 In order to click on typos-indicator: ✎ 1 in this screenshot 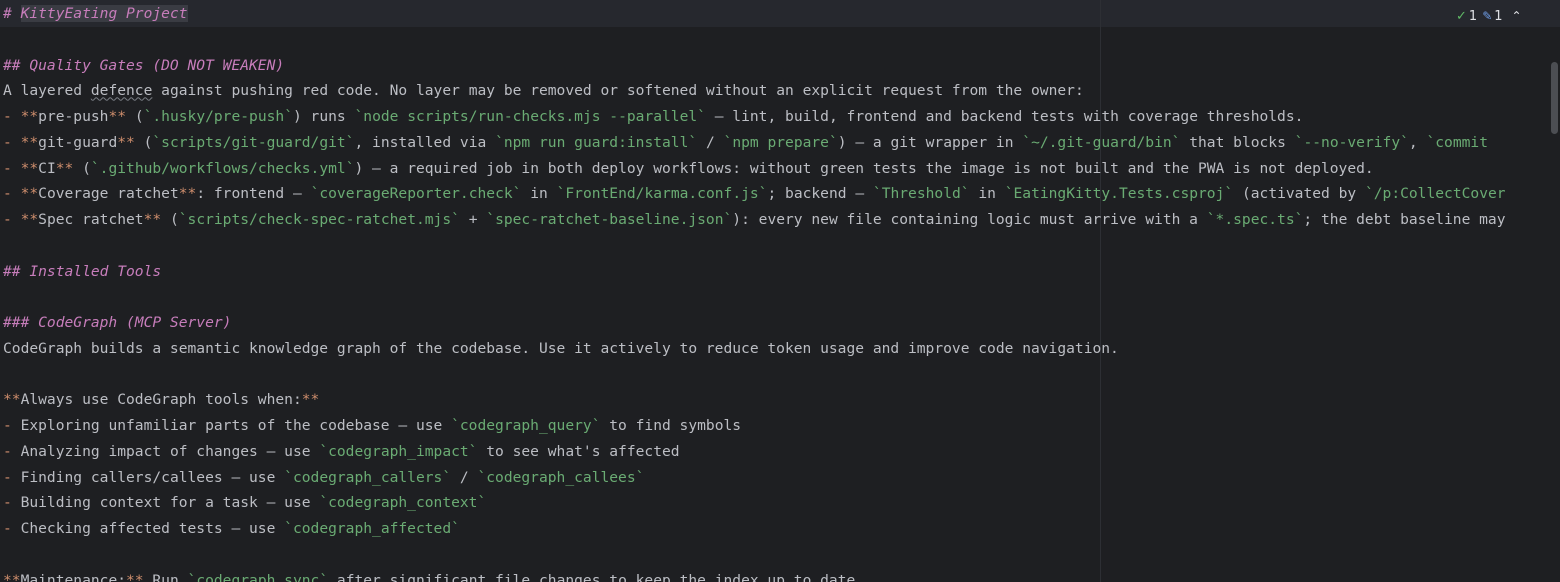, I will do `click(1492, 16)`.